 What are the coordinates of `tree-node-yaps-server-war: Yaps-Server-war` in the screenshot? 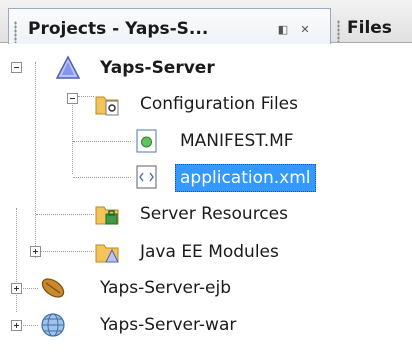 It's located at (180, 330).